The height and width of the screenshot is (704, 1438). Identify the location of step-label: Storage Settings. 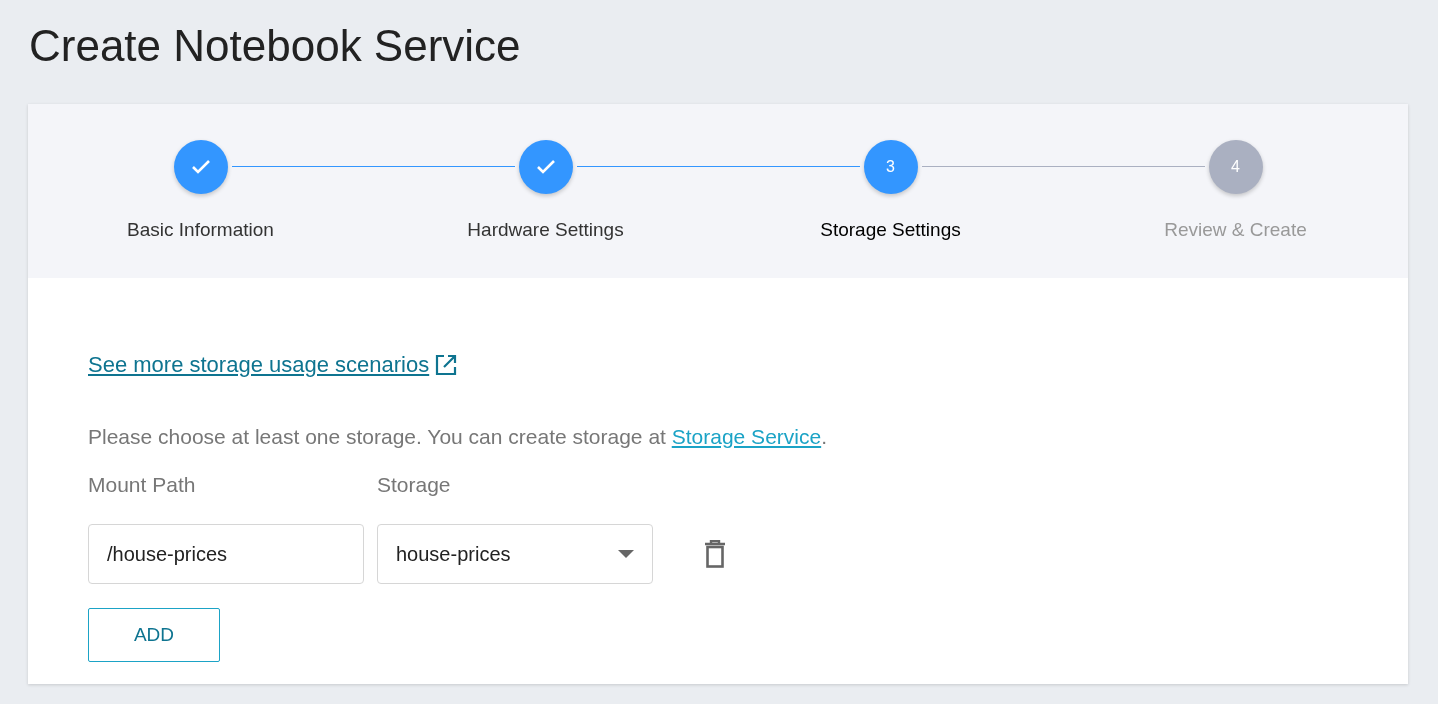
(890, 230).